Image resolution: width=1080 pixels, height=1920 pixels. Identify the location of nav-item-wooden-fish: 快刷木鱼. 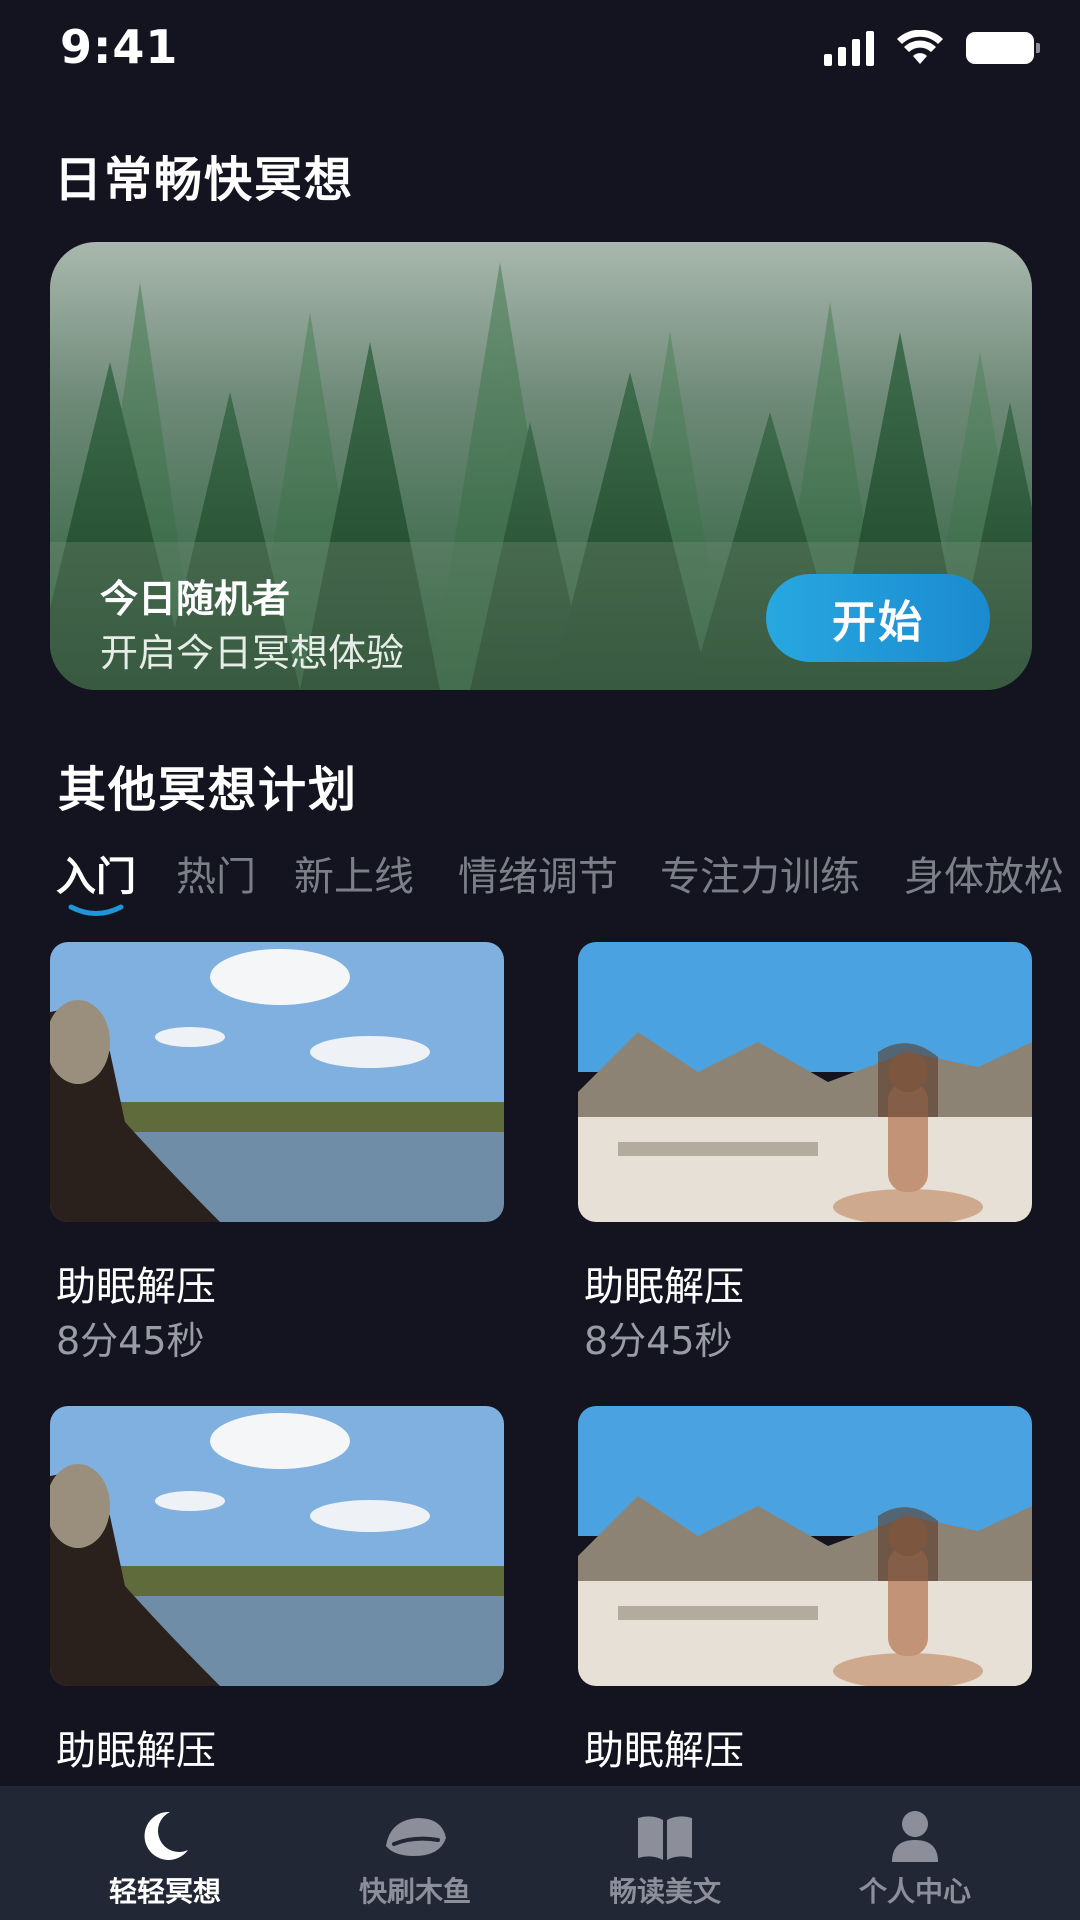
(415, 1853).